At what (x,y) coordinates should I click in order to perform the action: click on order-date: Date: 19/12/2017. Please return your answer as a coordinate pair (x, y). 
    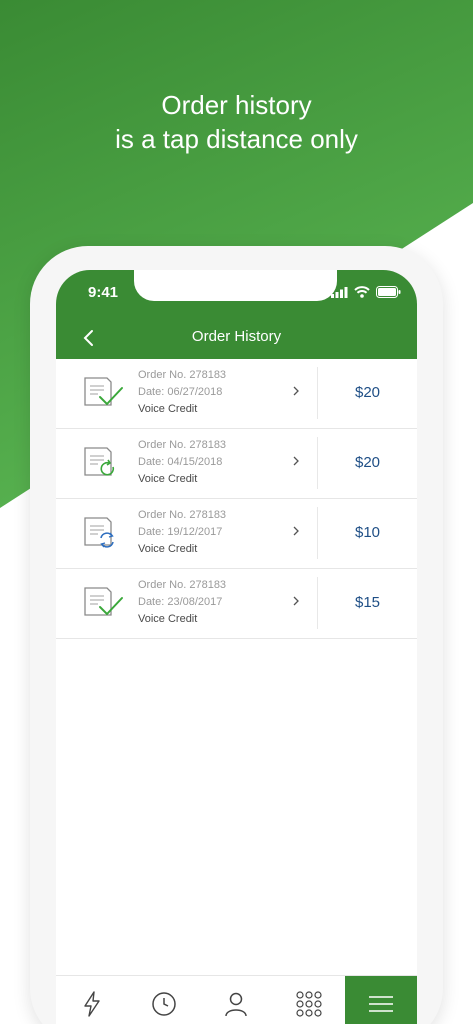
    Looking at the image, I should click on (180, 532).